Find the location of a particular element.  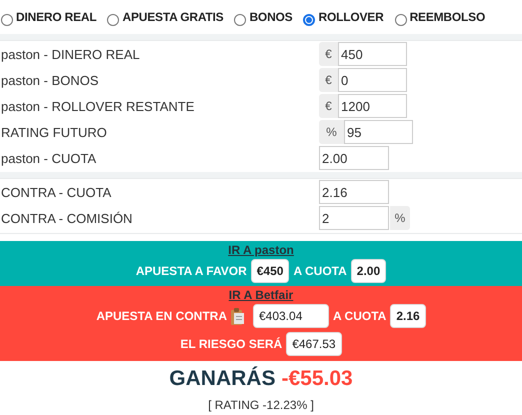

bet-type-radio: DINERO REAL is located at coordinates (48, 17).